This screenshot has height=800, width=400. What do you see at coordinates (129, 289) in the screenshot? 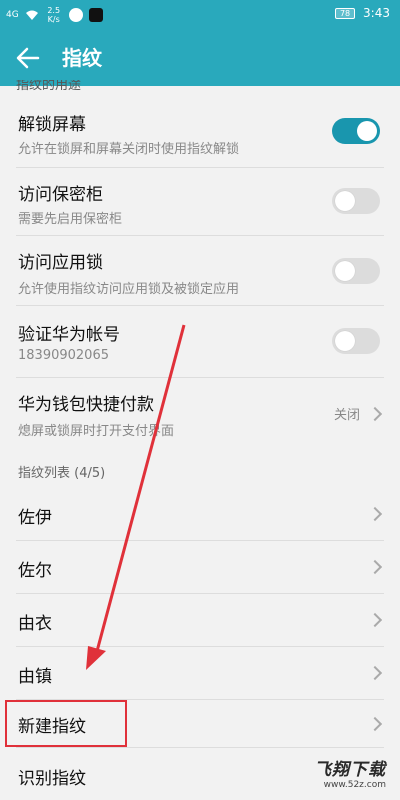
I see `setting-subtitle: 允许使用指纹访问应用锁及被锁定应用` at bounding box center [129, 289].